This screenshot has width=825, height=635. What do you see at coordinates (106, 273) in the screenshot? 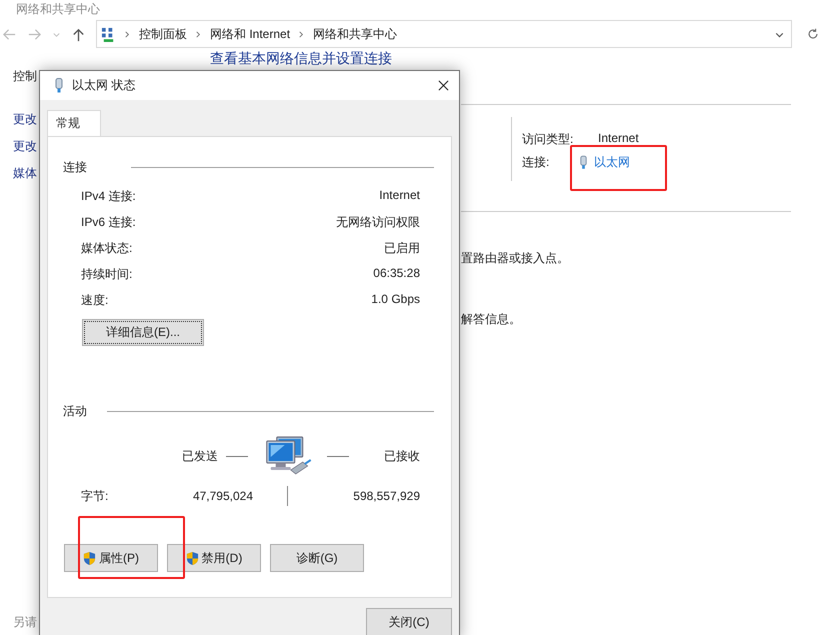
I see `field-label: 持续时间:` at bounding box center [106, 273].